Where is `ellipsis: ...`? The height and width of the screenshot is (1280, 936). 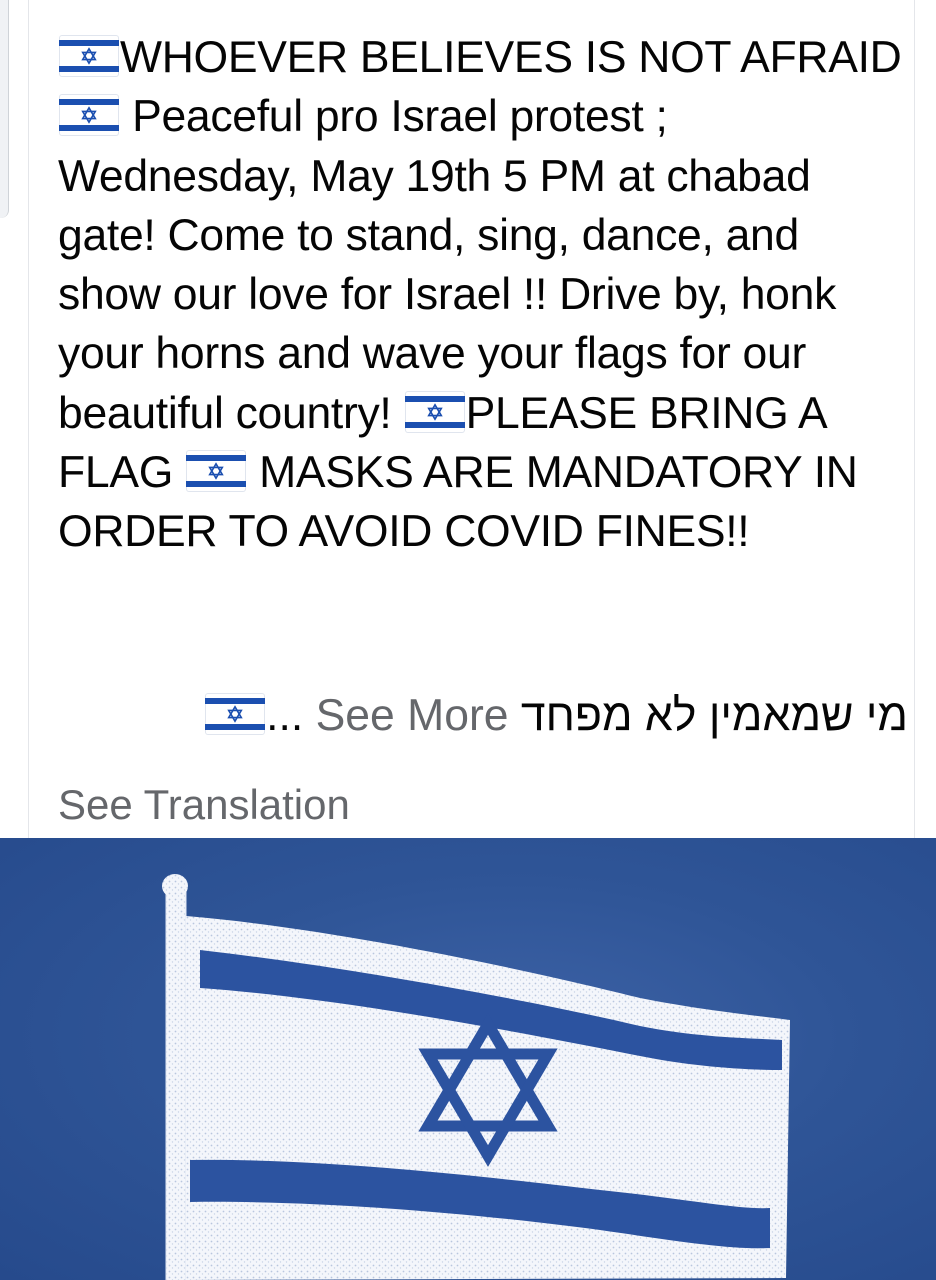
ellipsis: ... is located at coordinates (285, 715).